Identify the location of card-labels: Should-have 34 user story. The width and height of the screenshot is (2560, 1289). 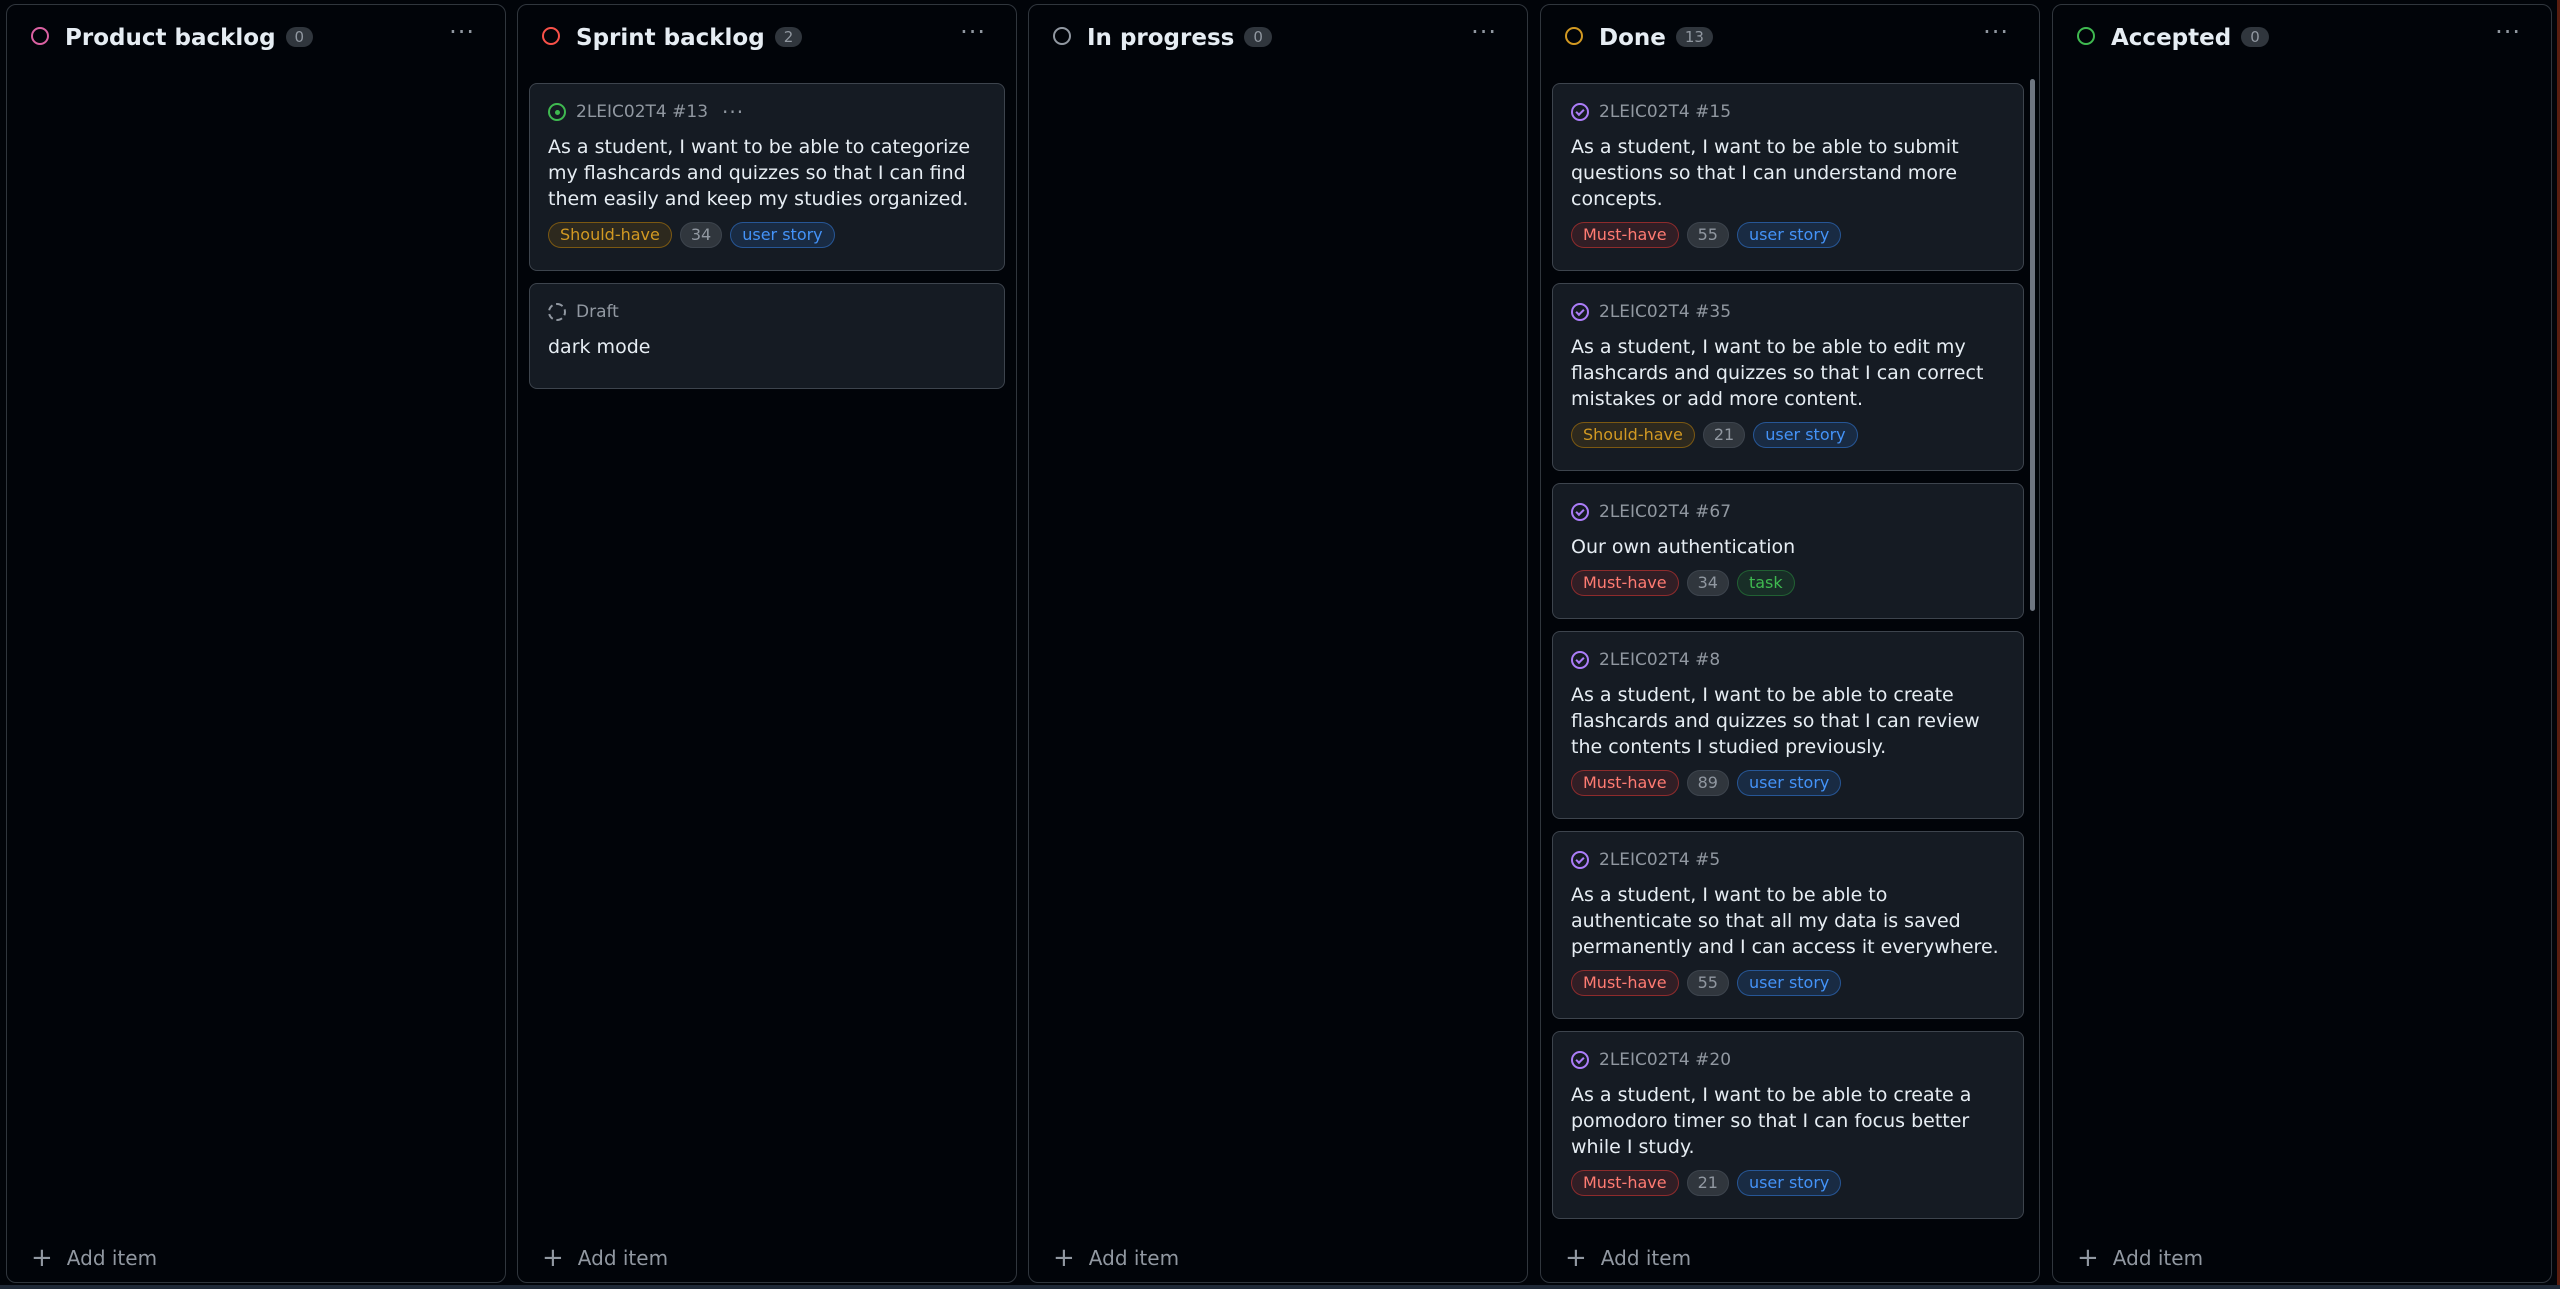
(767, 235).